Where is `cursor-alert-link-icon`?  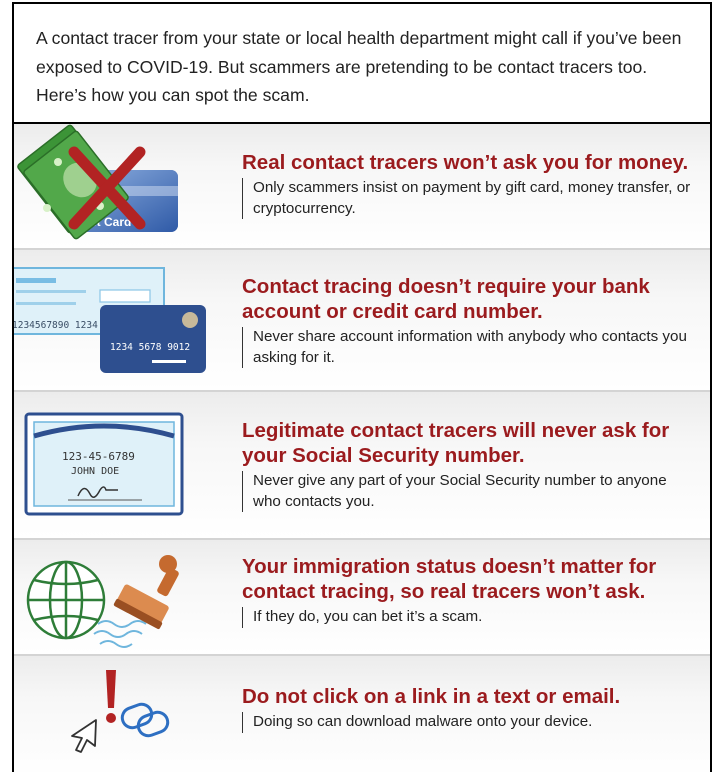 cursor-alert-link-icon is located at coordinates (120, 711).